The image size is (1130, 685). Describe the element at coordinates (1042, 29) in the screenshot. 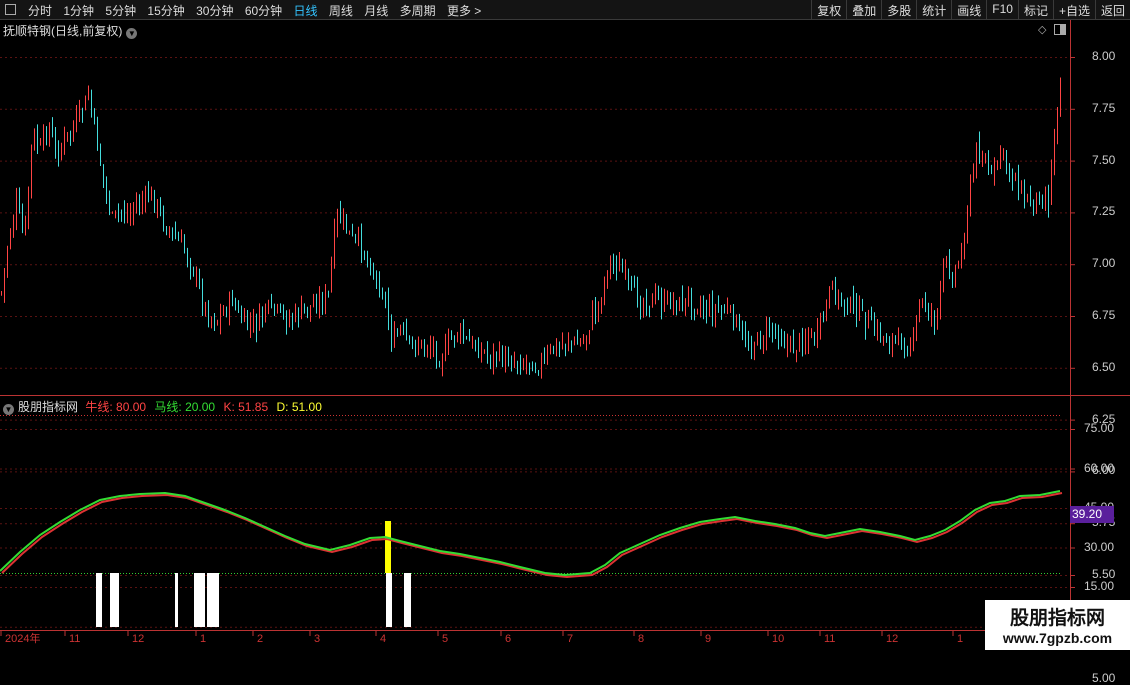

I see `diamond-icon: ◇` at that location.